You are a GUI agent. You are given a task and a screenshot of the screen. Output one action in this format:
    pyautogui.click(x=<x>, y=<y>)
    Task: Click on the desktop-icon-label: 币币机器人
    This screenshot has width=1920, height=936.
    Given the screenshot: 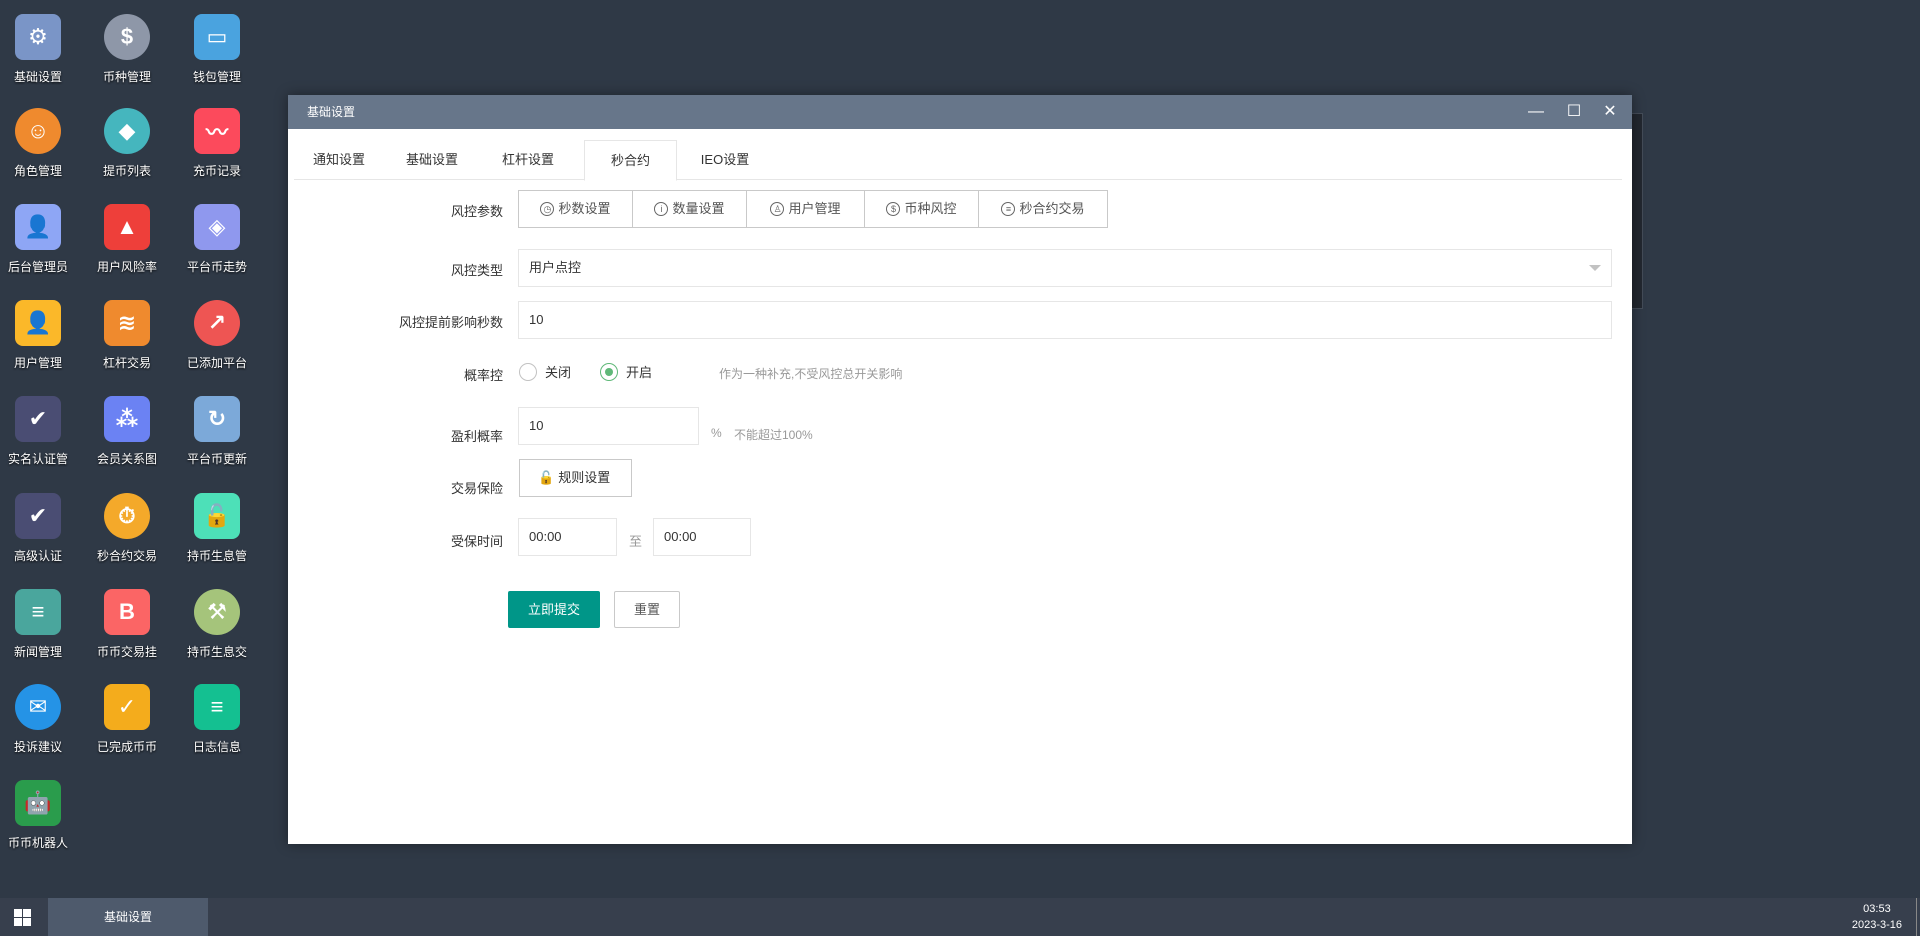 What is the action you would take?
    pyautogui.click(x=37, y=843)
    